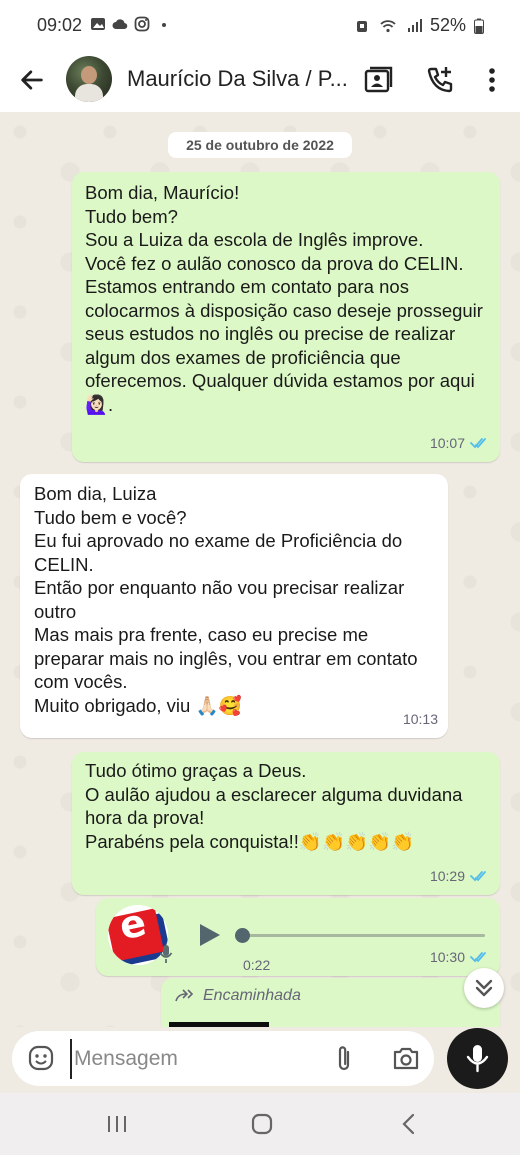  What do you see at coordinates (409, 1124) in the screenshot?
I see `nav-back-icon` at bounding box center [409, 1124].